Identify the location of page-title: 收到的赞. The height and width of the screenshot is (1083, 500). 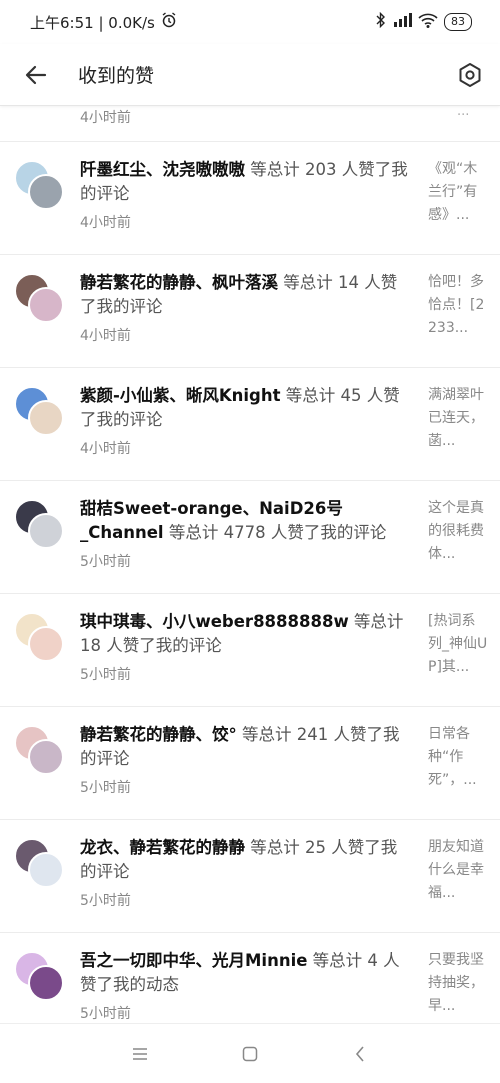
(116, 76).